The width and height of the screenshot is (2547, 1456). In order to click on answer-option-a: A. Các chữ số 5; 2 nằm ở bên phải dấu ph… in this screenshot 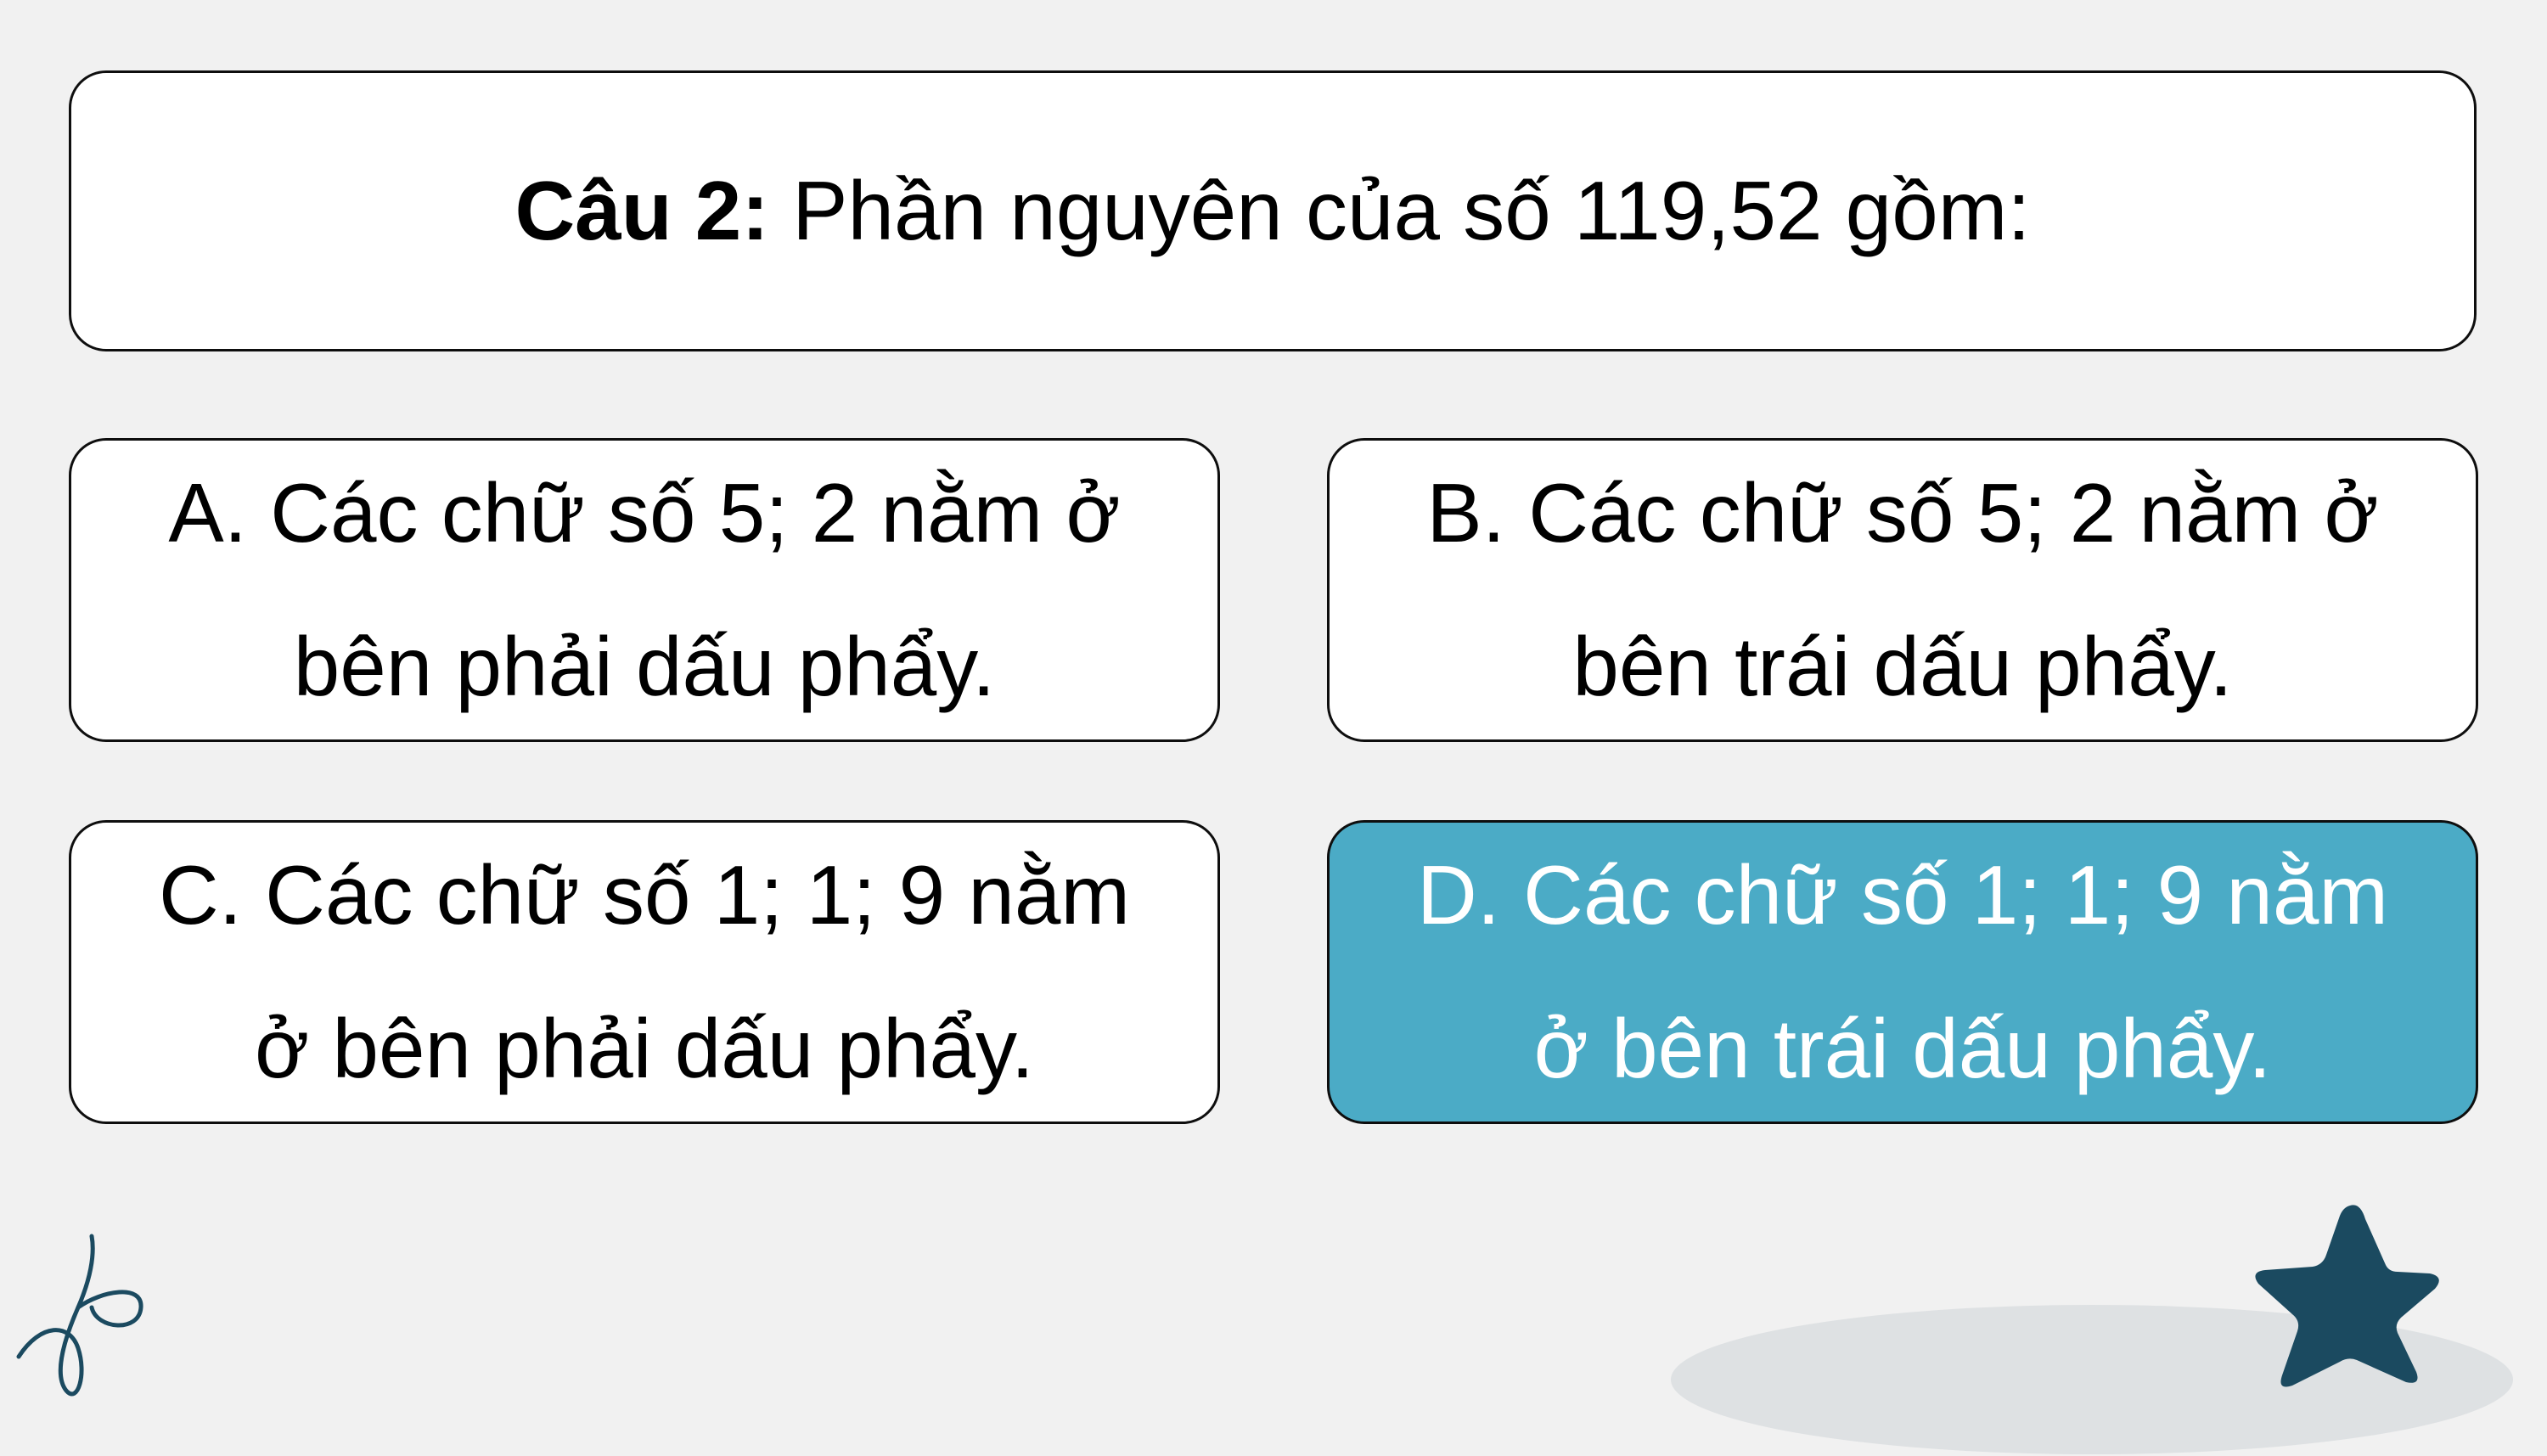, I will do `click(644, 590)`.